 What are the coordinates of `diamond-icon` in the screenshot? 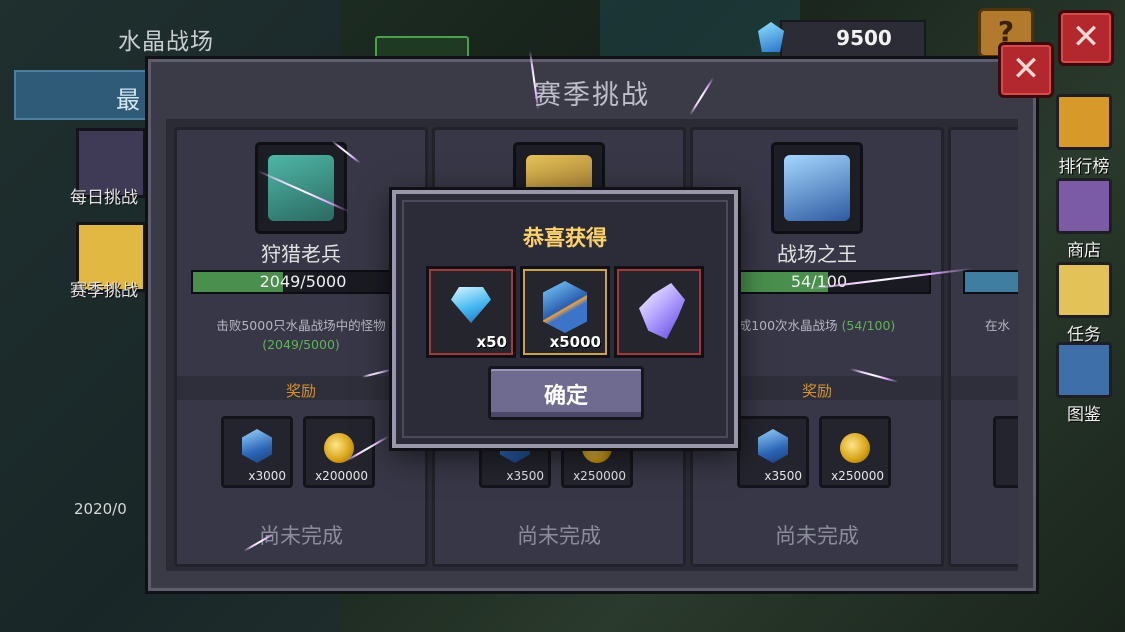 It's located at (471, 305).